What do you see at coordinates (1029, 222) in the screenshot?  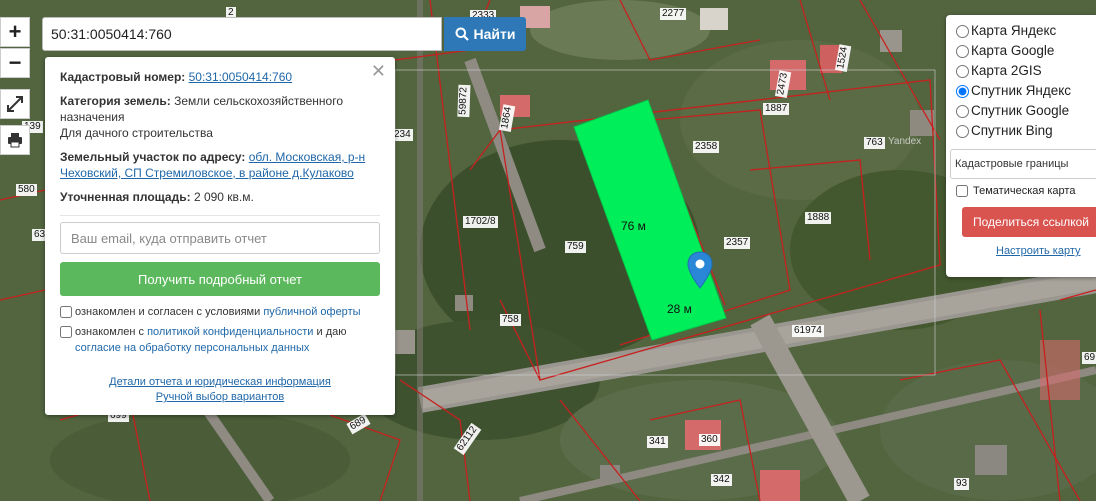 I see `share-link-button: Поделиться ссылкой` at bounding box center [1029, 222].